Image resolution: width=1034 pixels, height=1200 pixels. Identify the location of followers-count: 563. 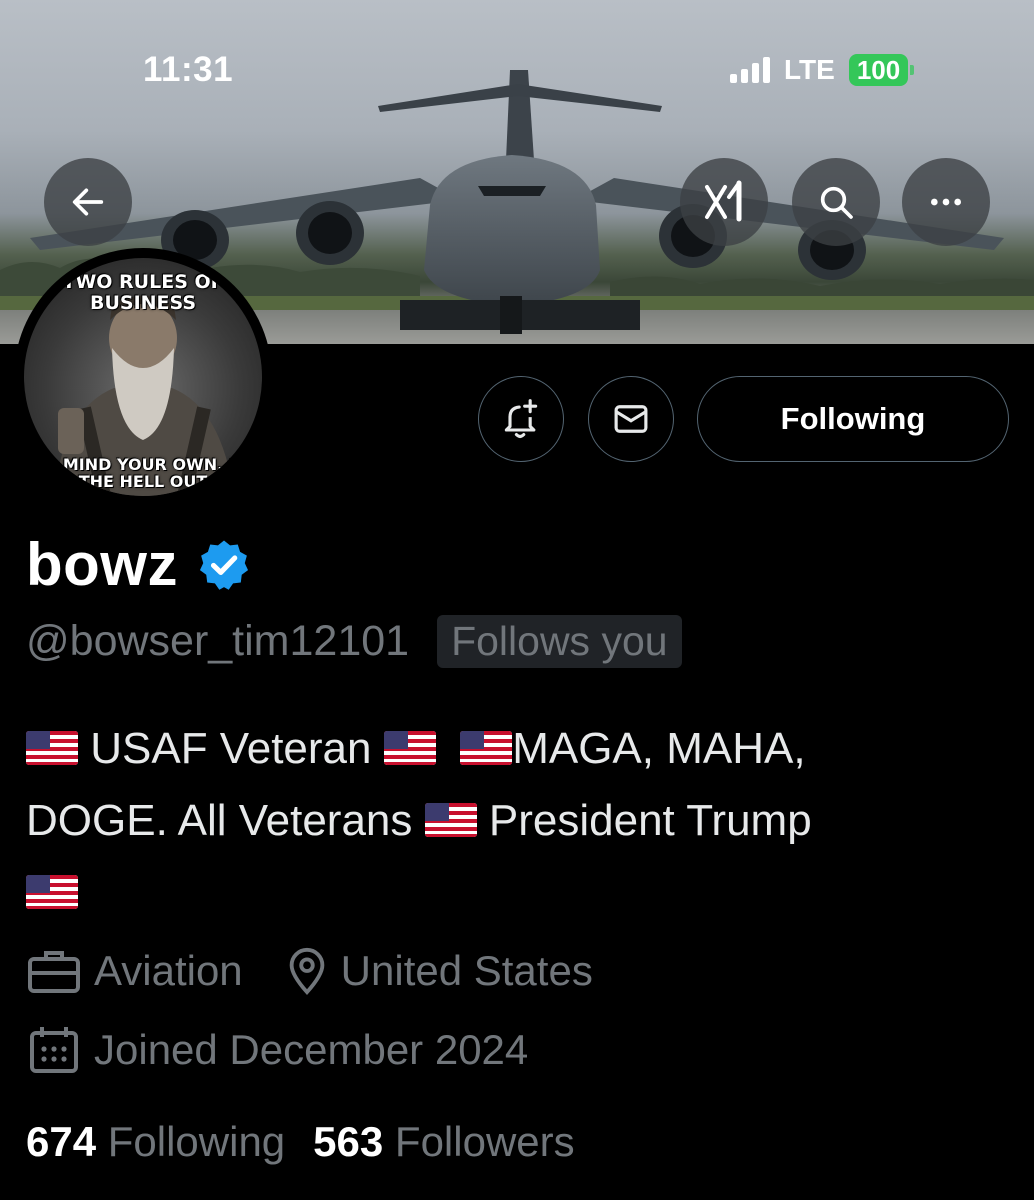
(348, 1141).